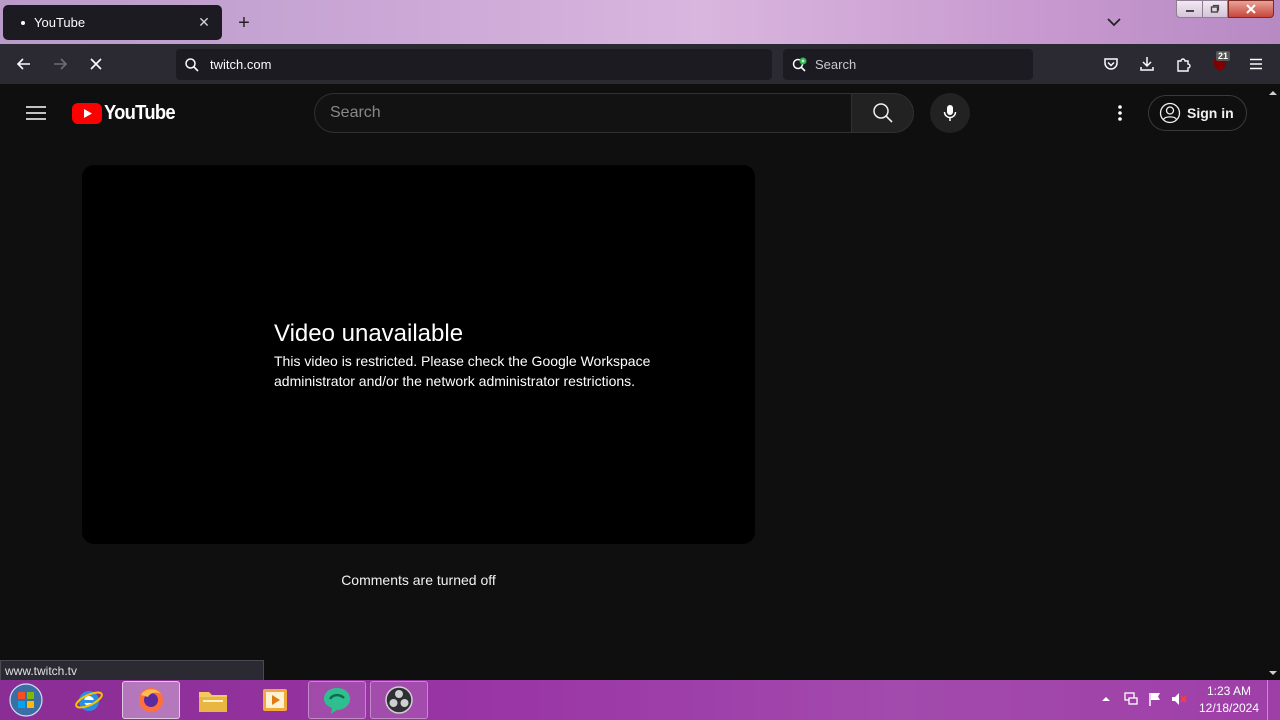 This screenshot has height=720, width=1280. I want to click on youtube-search-bar: Search, so click(614, 113).